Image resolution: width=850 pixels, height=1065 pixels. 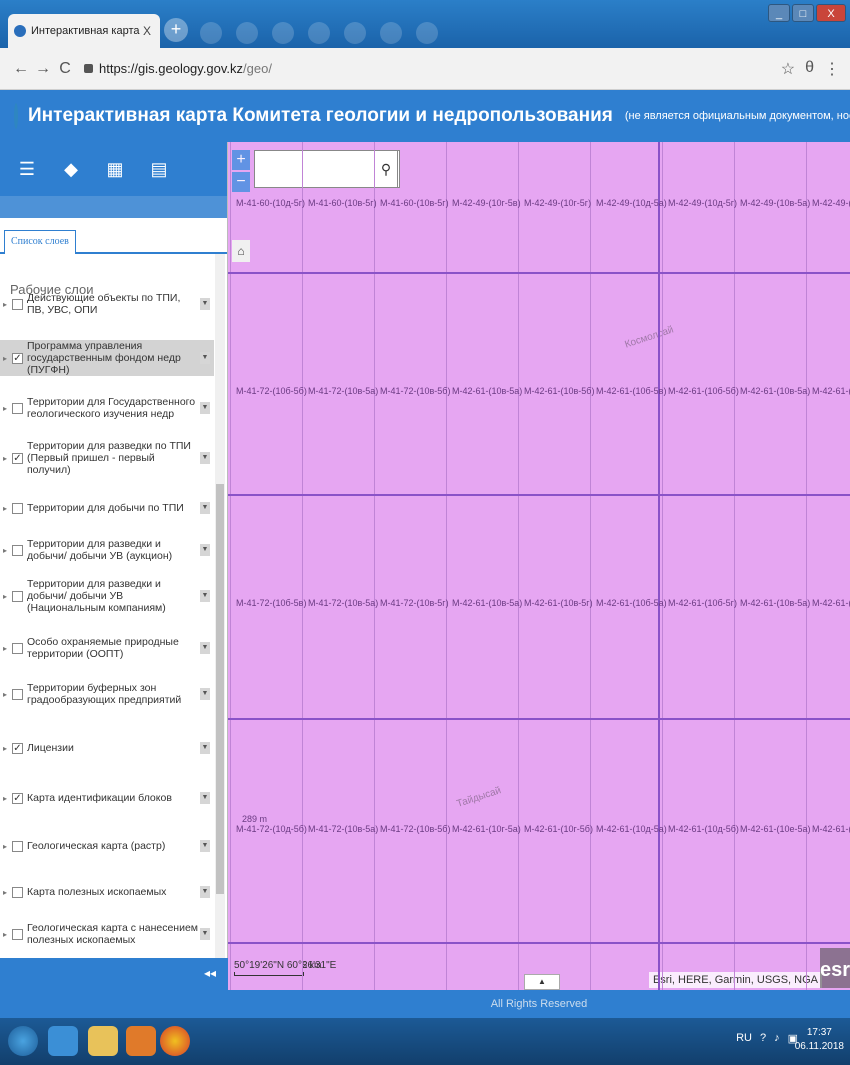 What do you see at coordinates (178, 68) in the screenshot?
I see `url-field: https://gis.geology.gov.kz /geo/` at bounding box center [178, 68].